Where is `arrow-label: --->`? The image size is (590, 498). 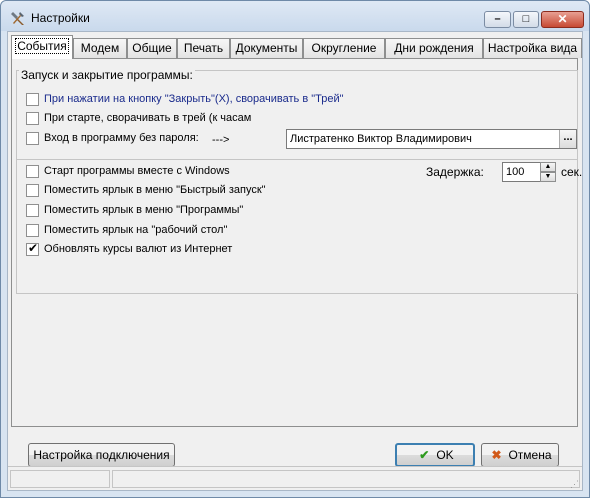
arrow-label: ---> is located at coordinates (221, 140).